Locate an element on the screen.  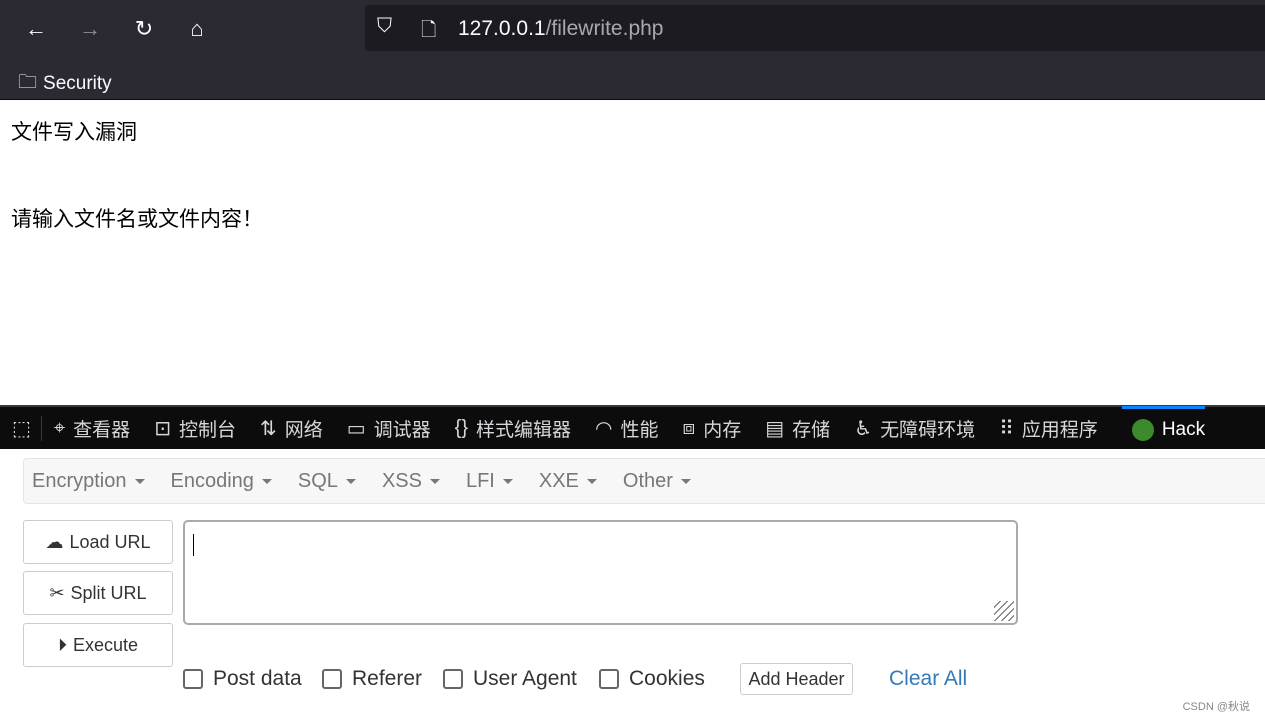
tab-label: 查看器 is located at coordinates (102, 430).